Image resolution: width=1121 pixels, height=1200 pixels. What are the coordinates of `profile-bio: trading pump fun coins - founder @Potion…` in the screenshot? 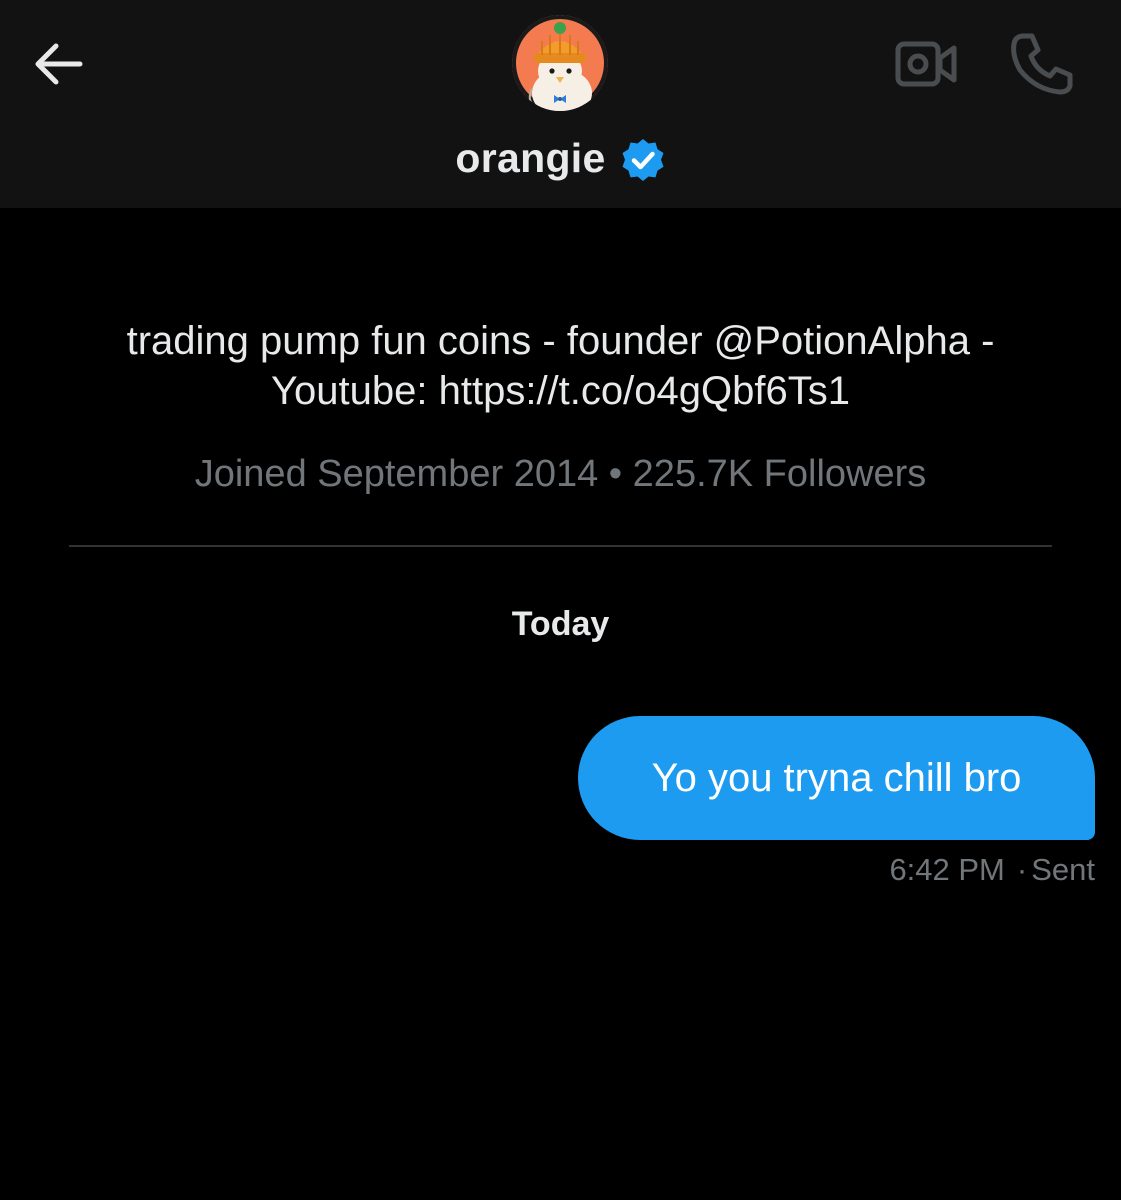 It's located at (560, 366).